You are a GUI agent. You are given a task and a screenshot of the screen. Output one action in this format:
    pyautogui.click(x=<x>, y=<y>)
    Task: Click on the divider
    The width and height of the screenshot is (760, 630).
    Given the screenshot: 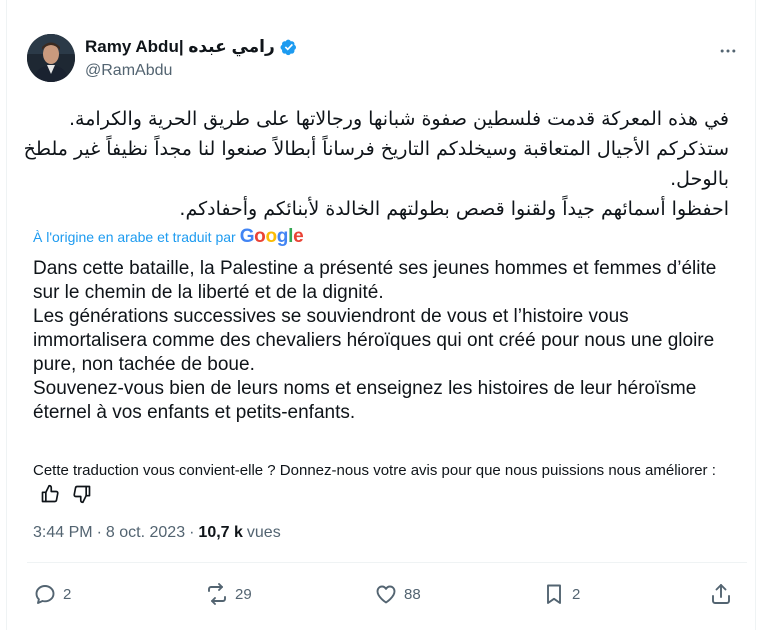 What is the action you would take?
    pyautogui.click(x=387, y=562)
    